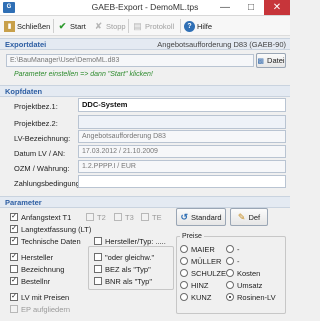  I want to click on export-format-label: Angebotsaufforderung D83 (GAEB-90), so click(221, 44).